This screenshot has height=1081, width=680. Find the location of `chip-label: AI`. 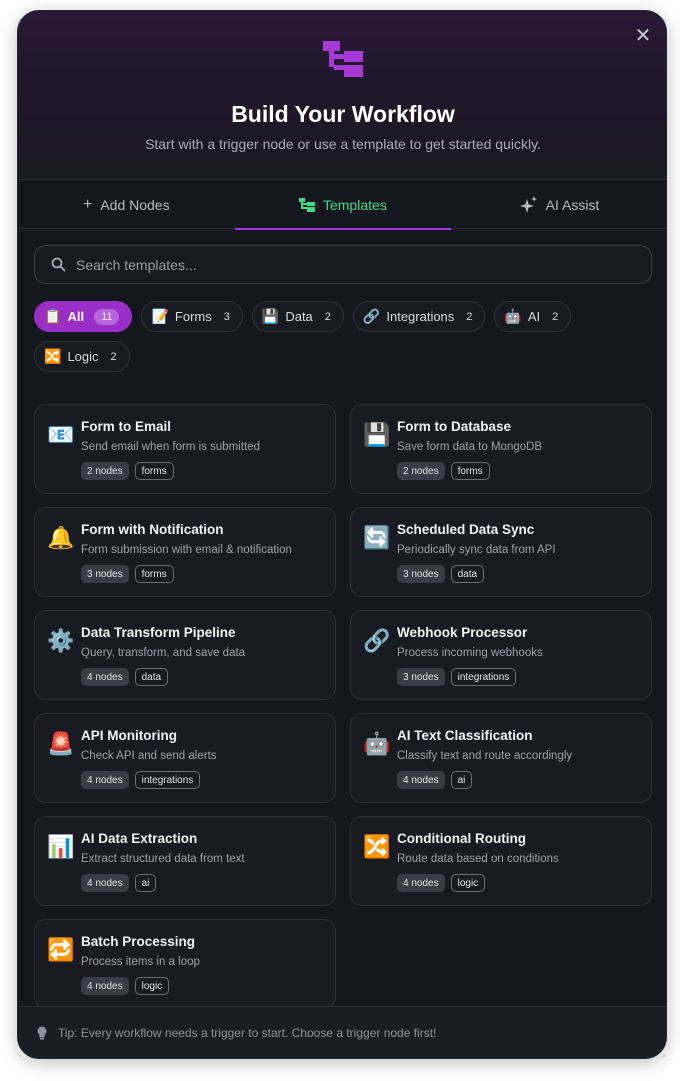

chip-label: AI is located at coordinates (534, 316).